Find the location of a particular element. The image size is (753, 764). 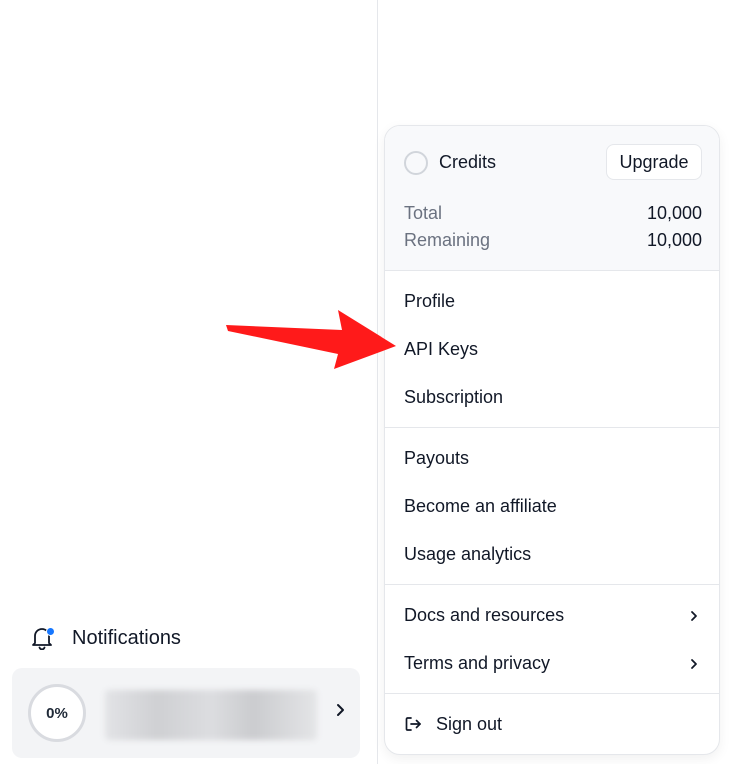

menu-item-label: API Keys is located at coordinates (441, 348).